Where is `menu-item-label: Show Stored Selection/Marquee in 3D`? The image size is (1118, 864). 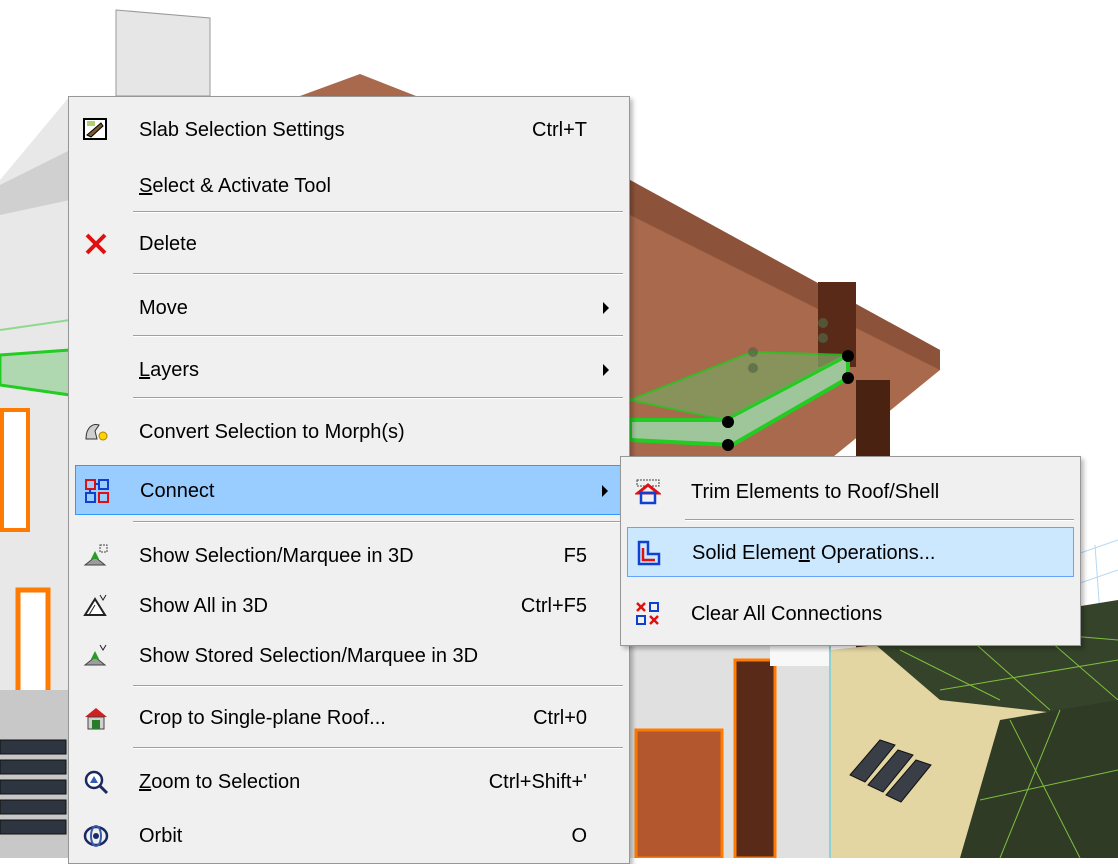
menu-item-label: Show Stored Selection/Marquee in 3D is located at coordinates (309, 656).